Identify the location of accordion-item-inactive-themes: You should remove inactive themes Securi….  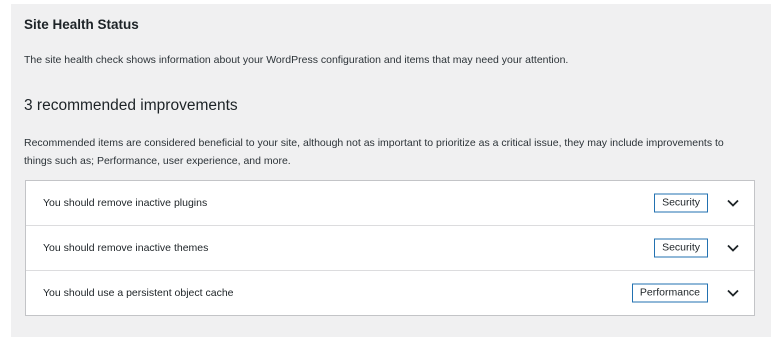
(390, 247).